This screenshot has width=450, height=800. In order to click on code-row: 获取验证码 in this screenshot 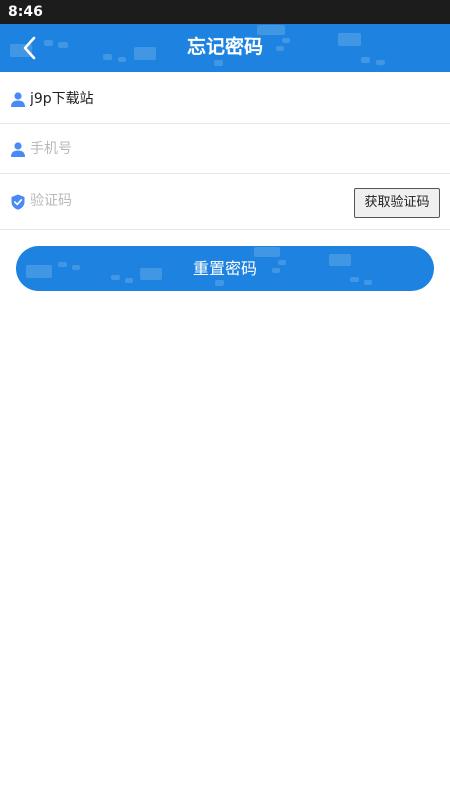, I will do `click(225, 202)`.